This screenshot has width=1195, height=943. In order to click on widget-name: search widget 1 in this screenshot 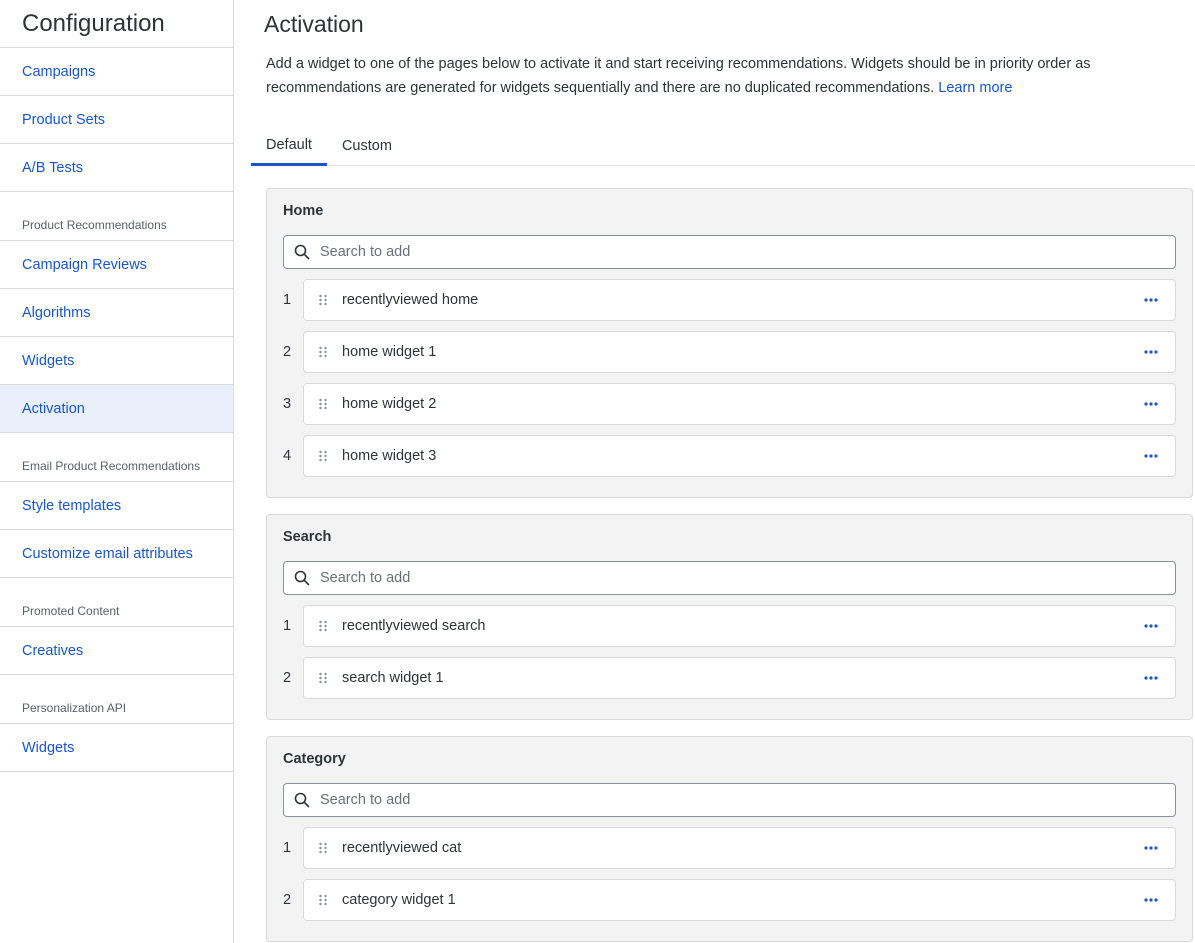, I will do `click(393, 678)`.